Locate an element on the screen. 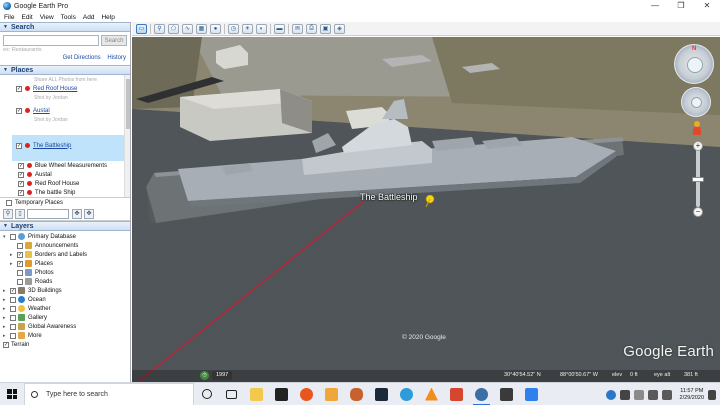 This screenshot has width=720, height=405. move-joystick is located at coordinates (696, 102).